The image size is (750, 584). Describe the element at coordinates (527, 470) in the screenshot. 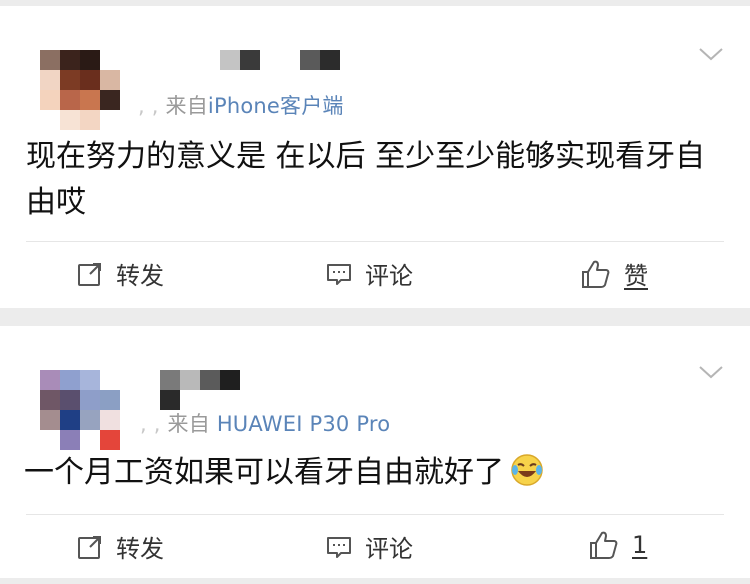

I see `laughing-crying-emoji-icon` at that location.